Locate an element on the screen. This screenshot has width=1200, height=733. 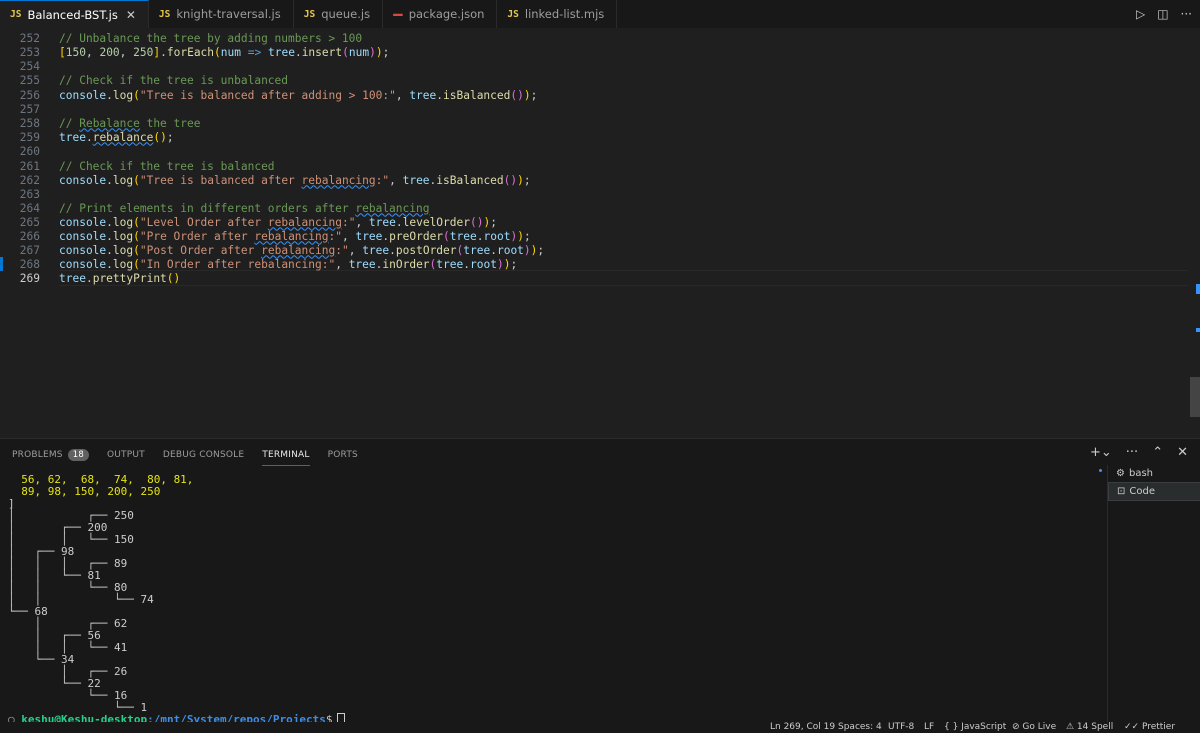
scrollbar-marker is located at coordinates (1198, 330).